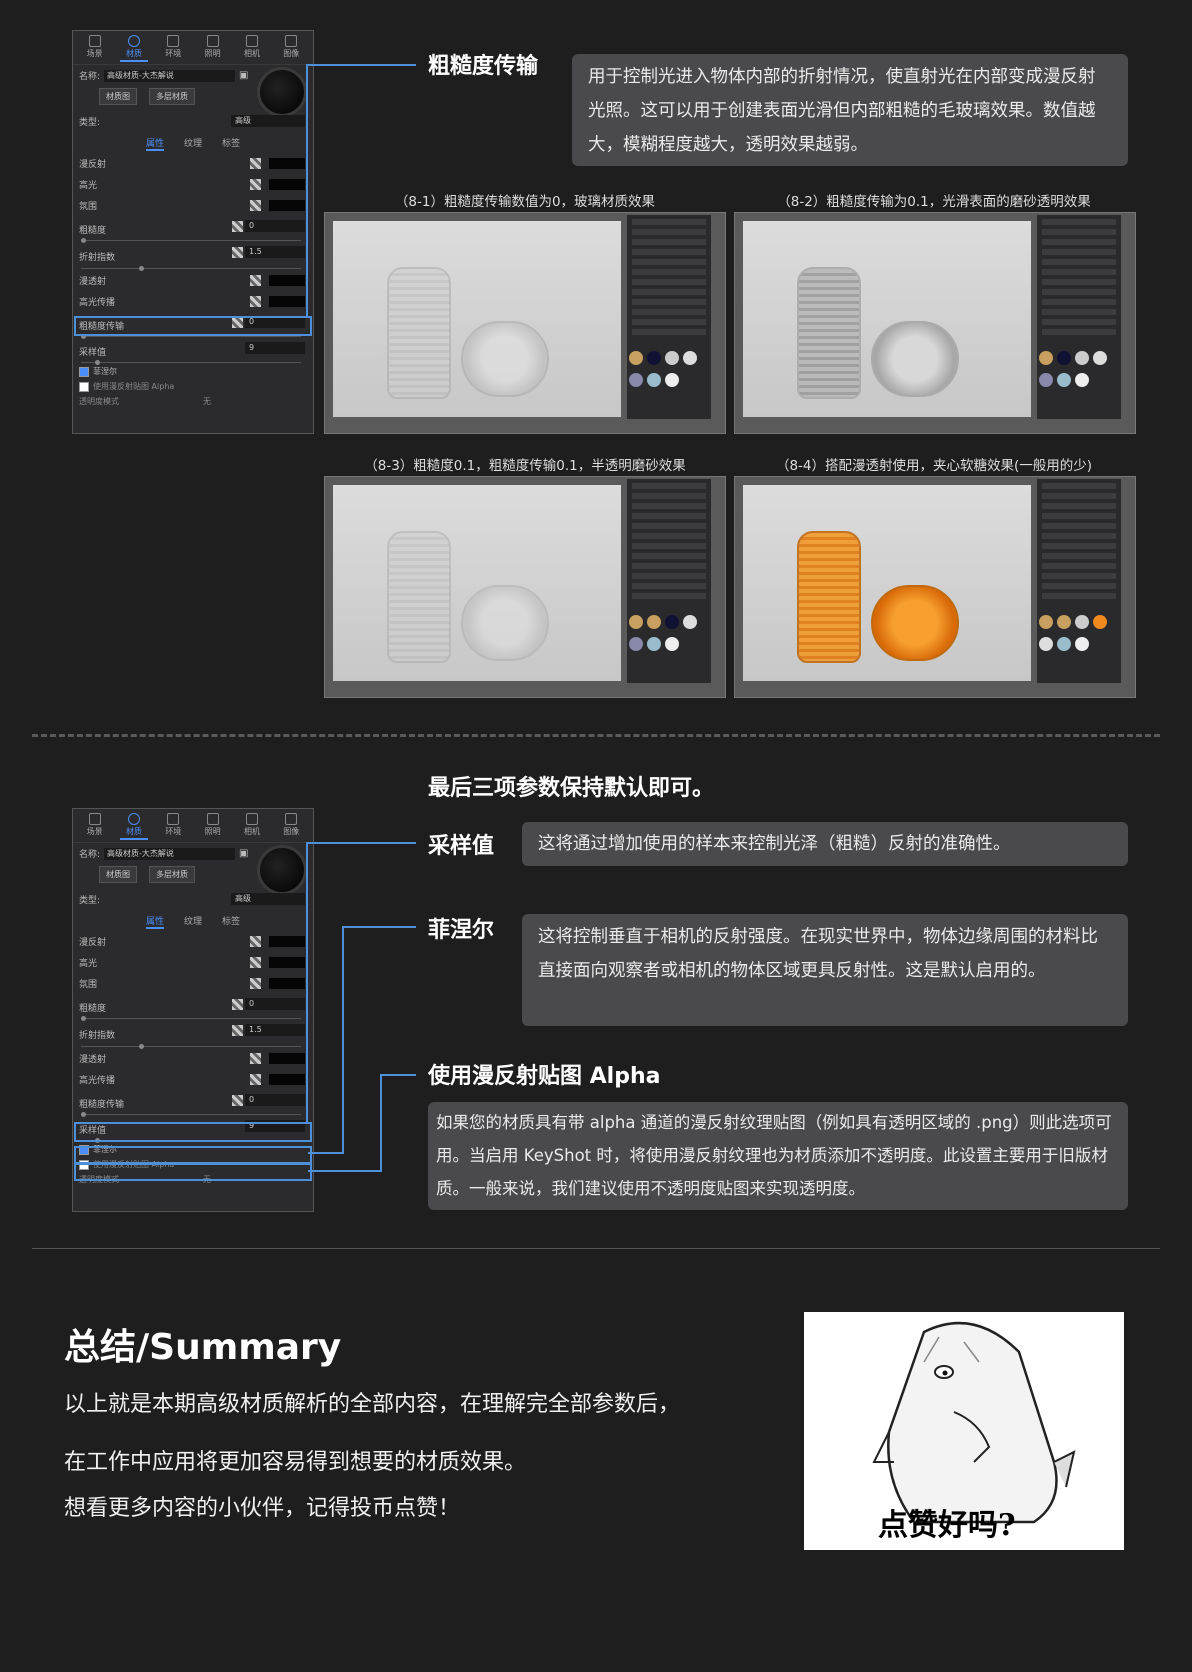 This screenshot has height=1672, width=1192. I want to click on row-roughness-transmission: 粗糙度传输 0, so click(193, 1103).